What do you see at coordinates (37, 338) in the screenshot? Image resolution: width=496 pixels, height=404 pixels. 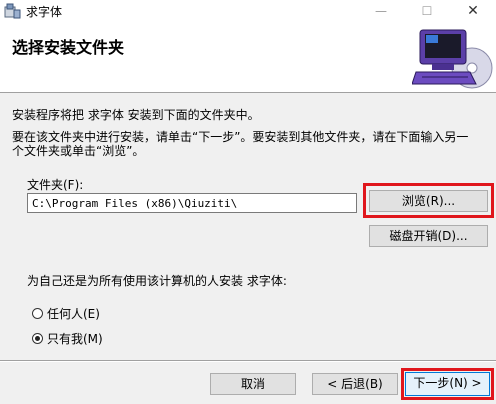 I see `radio-just-me-circle` at bounding box center [37, 338].